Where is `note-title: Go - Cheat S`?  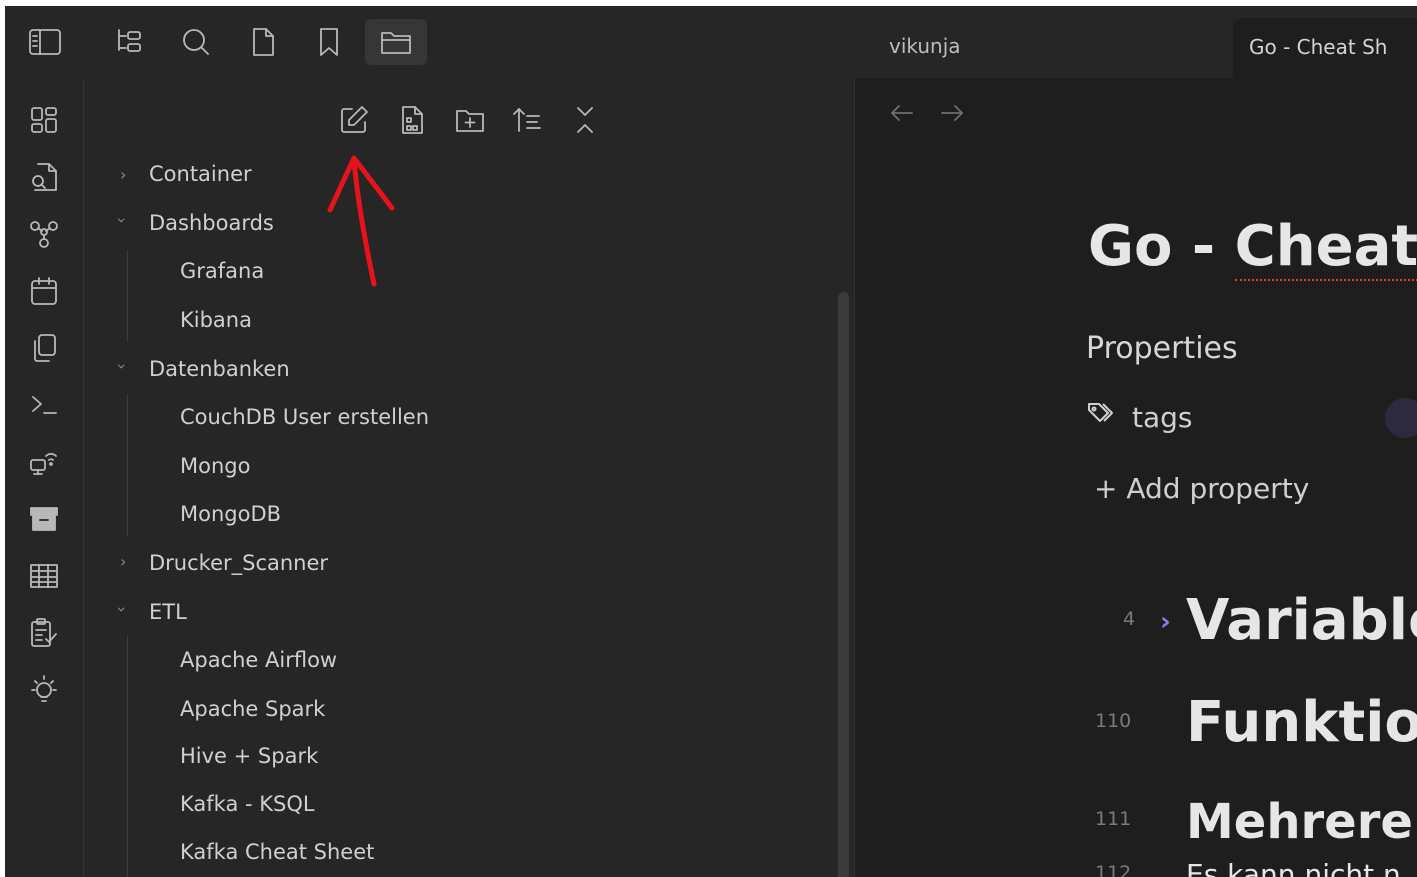
note-title: Go - Cheat S is located at coordinates (1252, 247).